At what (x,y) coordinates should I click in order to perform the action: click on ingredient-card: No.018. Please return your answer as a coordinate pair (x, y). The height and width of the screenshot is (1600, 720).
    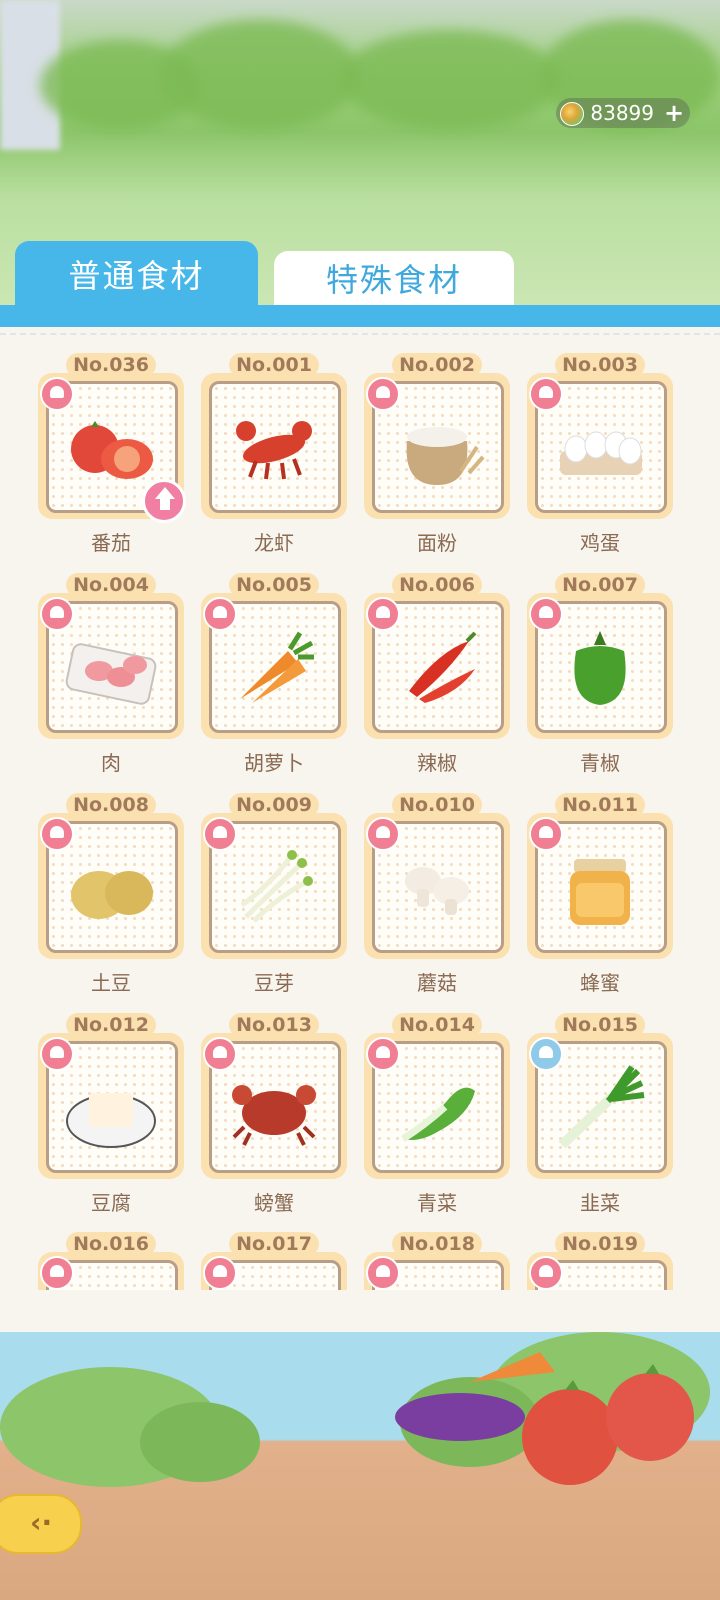
    Looking at the image, I should click on (437, 1261).